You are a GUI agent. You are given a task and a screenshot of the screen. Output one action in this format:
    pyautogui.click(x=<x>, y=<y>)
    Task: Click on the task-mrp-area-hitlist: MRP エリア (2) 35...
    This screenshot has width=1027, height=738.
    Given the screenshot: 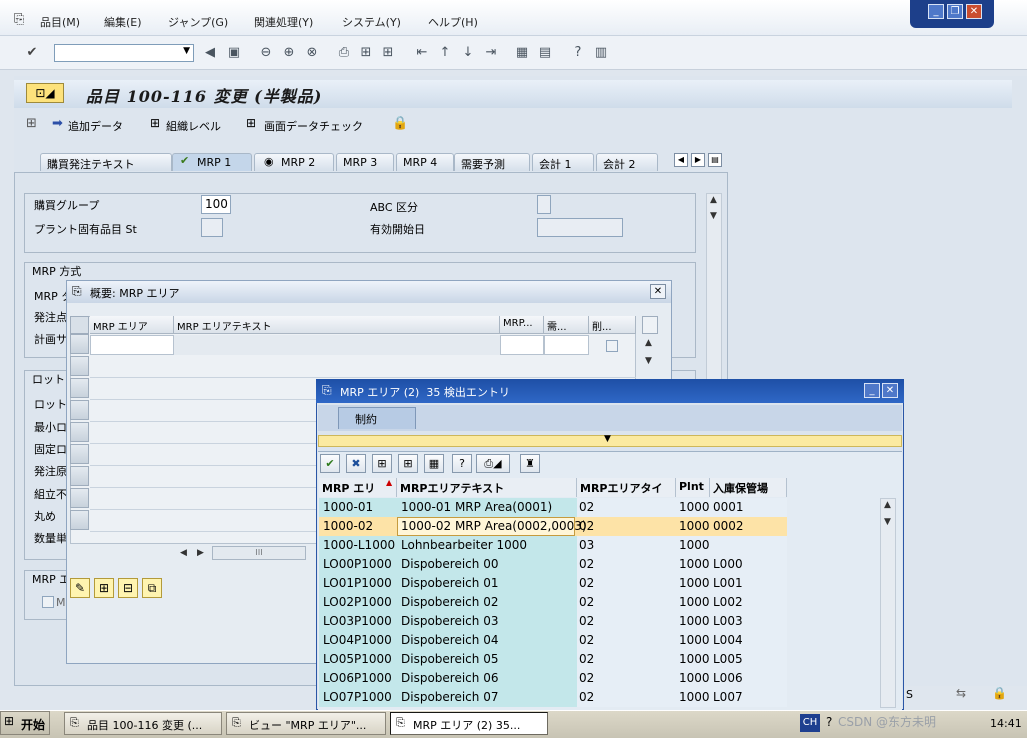 What is the action you would take?
    pyautogui.click(x=469, y=723)
    